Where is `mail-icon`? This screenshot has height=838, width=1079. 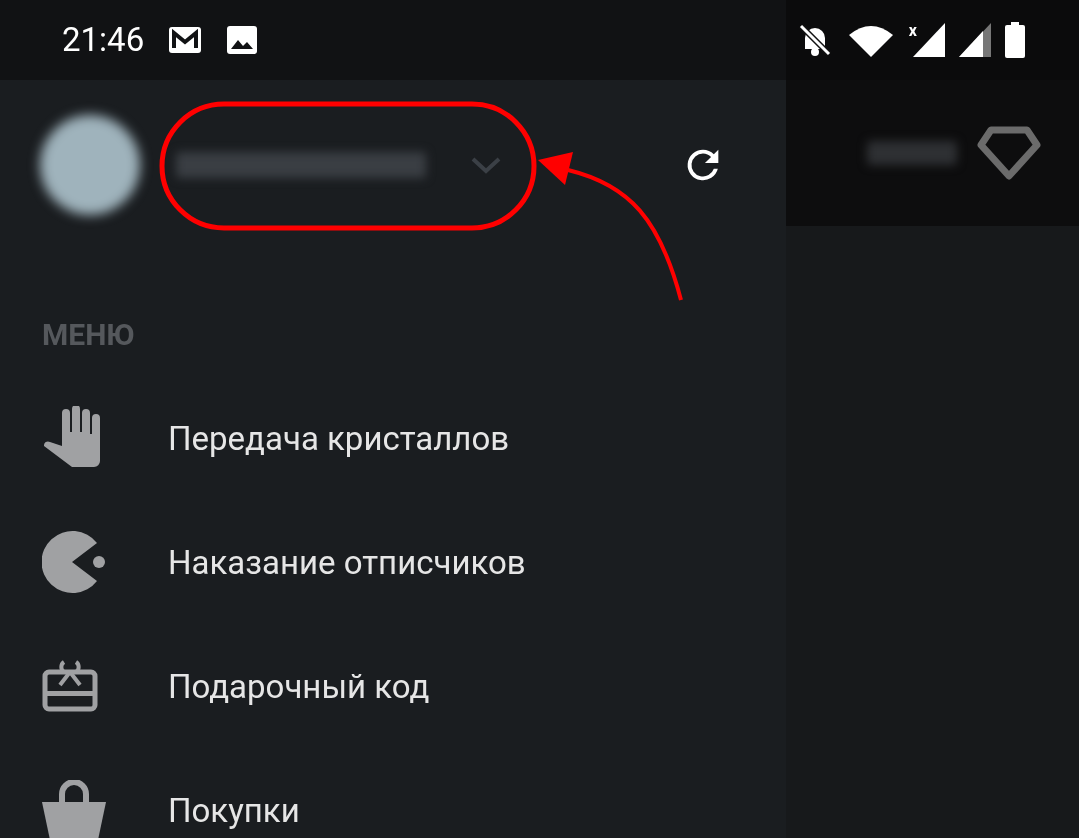
mail-icon is located at coordinates (185, 40).